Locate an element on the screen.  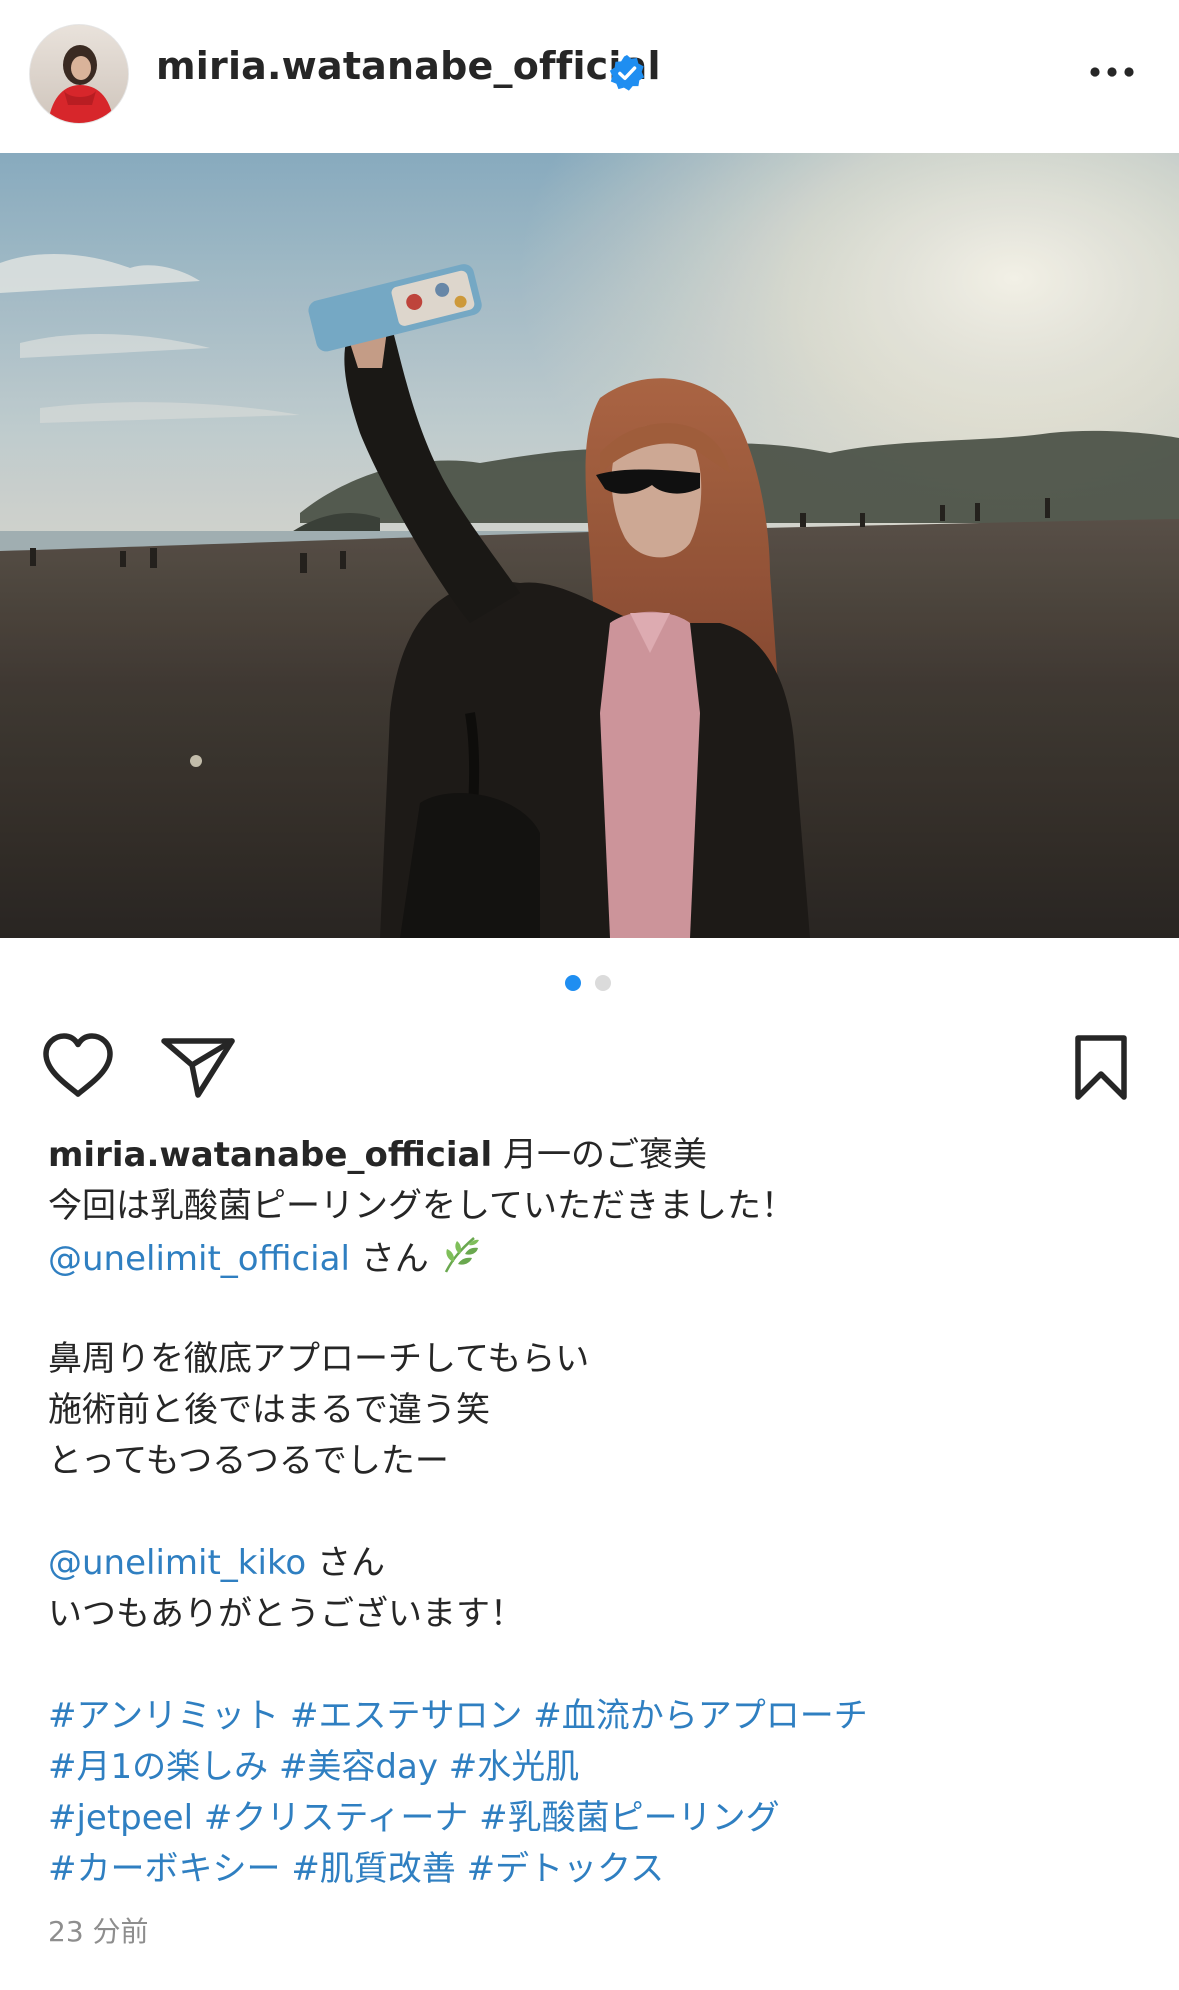
hashtag-link: #クリスティーナ is located at coordinates (336, 1818).